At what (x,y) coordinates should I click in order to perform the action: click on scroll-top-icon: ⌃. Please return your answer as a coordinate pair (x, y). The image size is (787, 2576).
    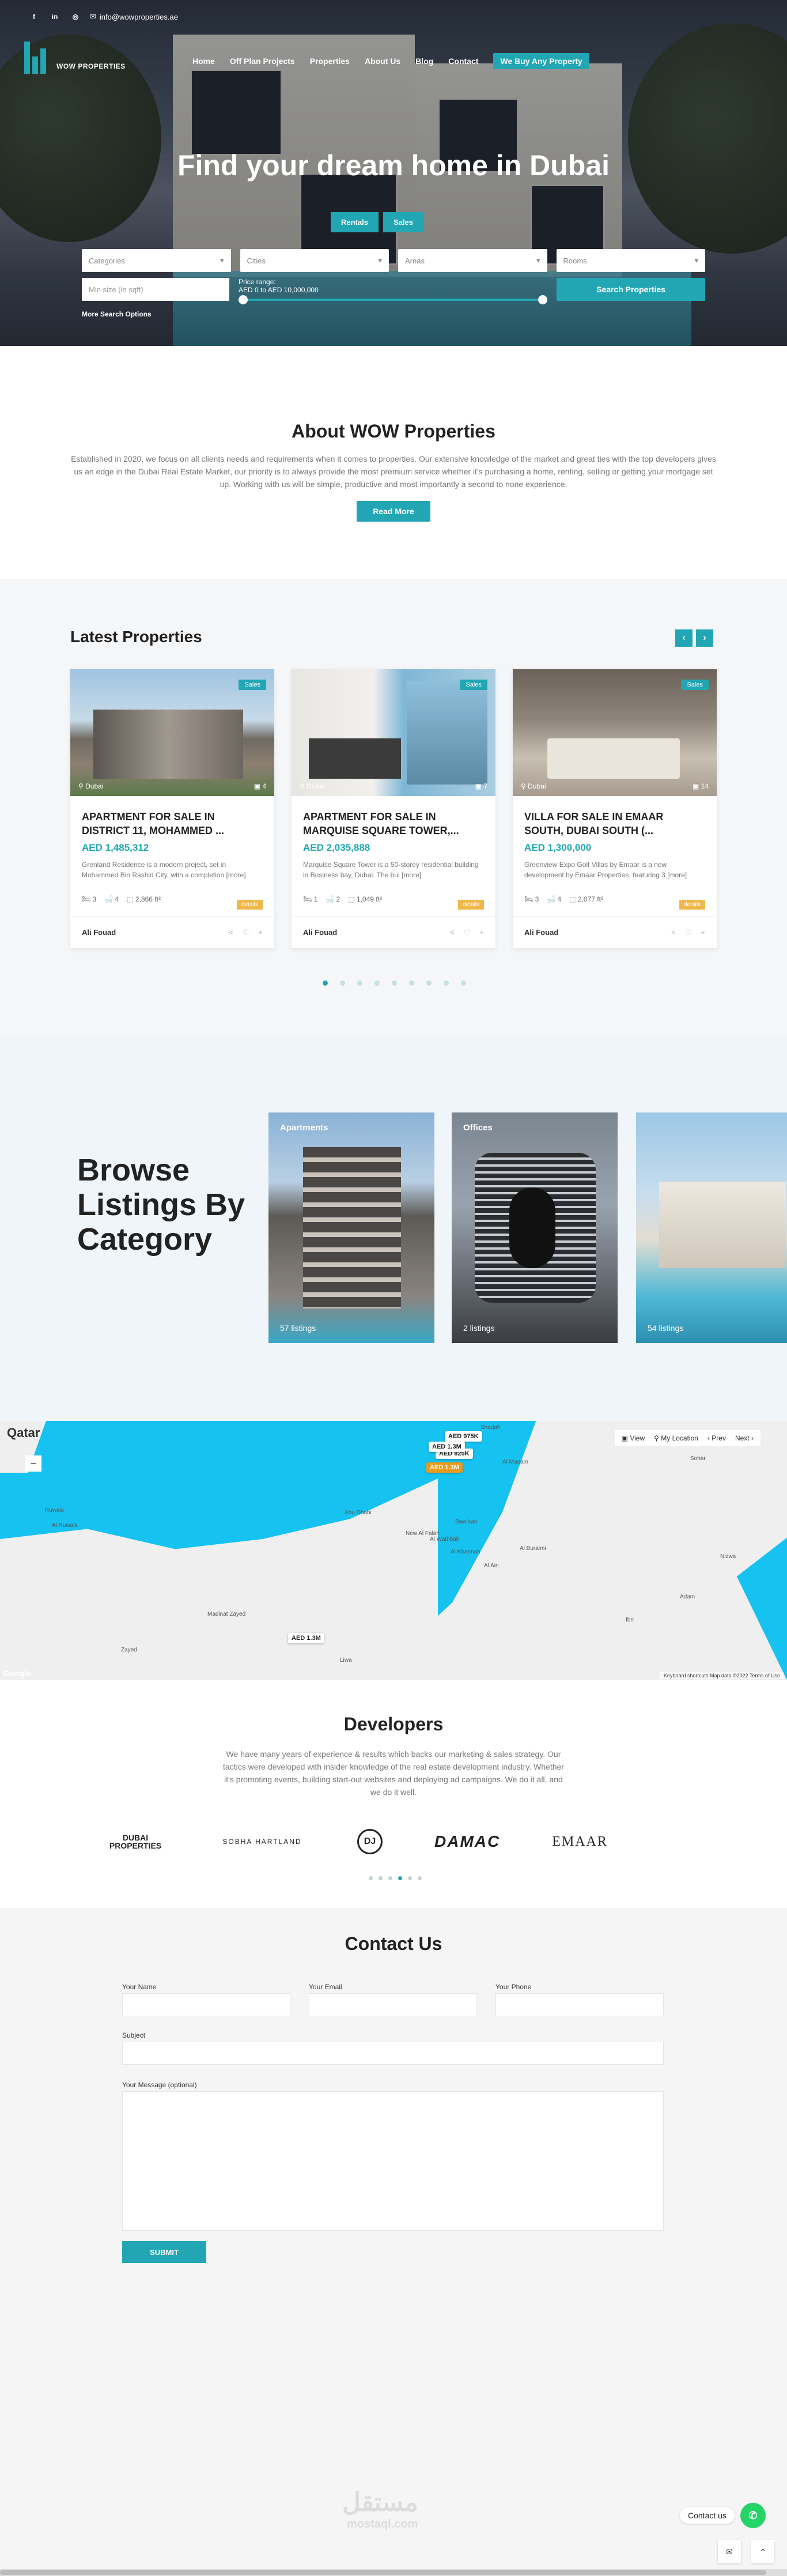
    Looking at the image, I should click on (762, 2551).